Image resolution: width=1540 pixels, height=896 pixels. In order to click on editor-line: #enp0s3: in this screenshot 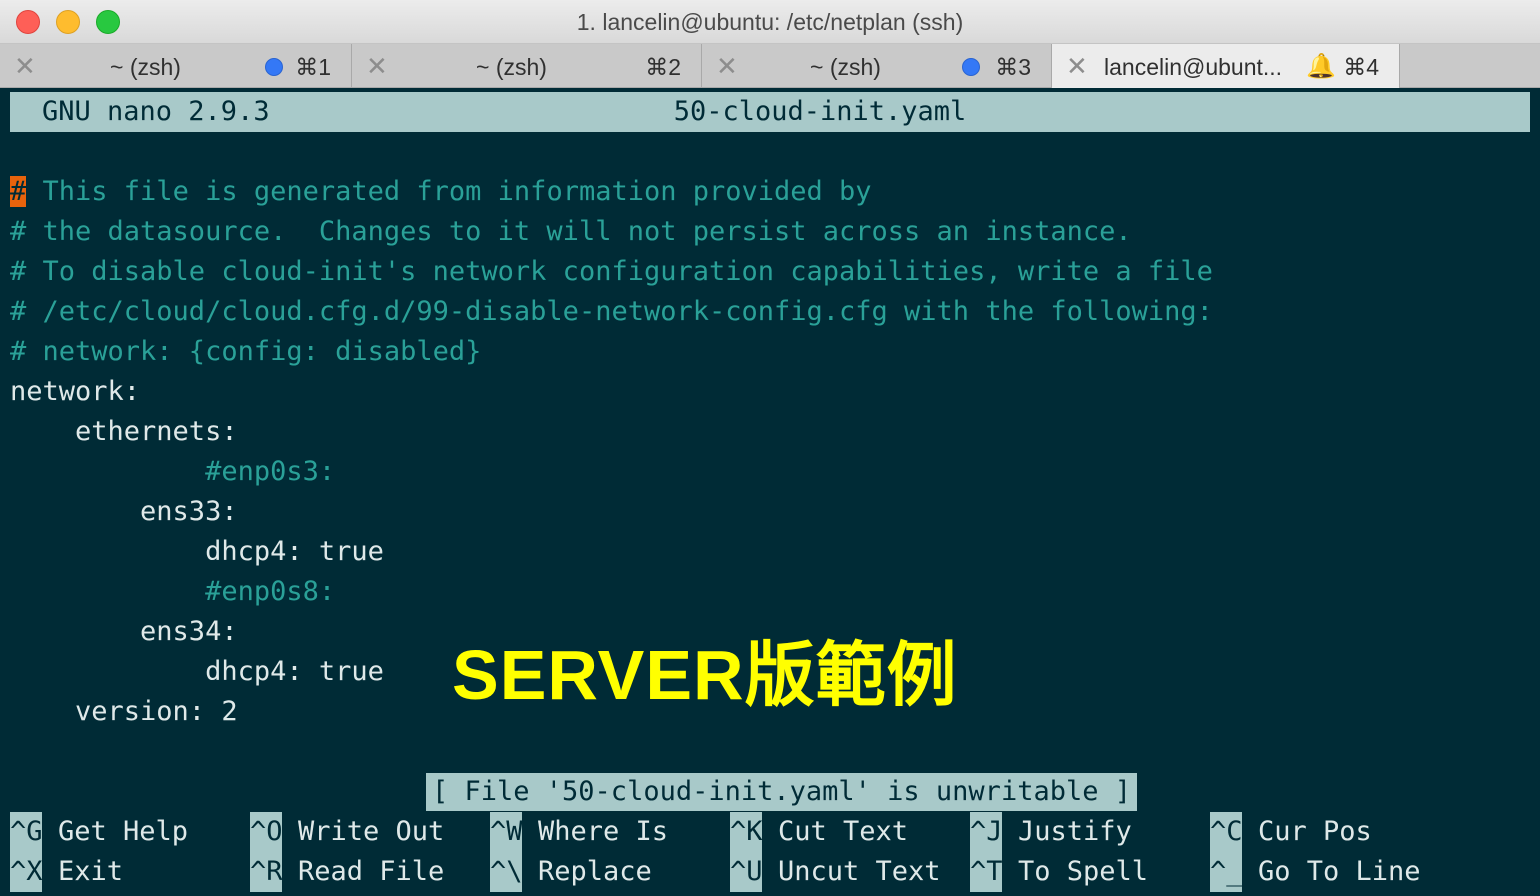, I will do `click(173, 471)`.